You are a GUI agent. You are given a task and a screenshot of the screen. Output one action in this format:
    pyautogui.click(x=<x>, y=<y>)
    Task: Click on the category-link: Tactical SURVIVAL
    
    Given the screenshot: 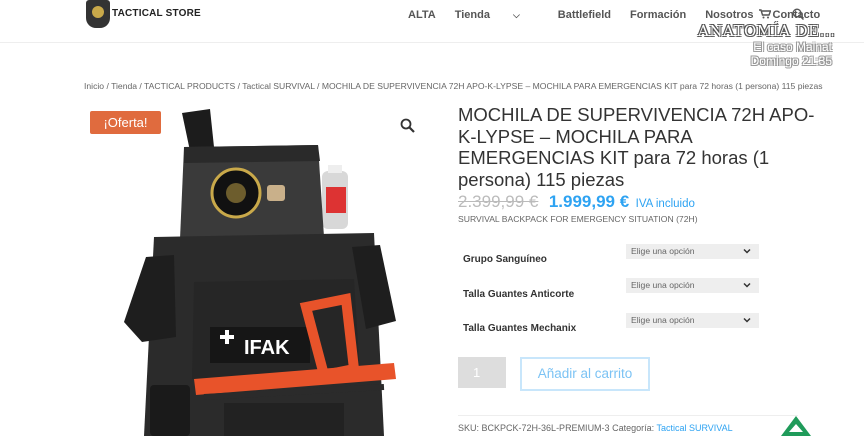 What is the action you would take?
    pyautogui.click(x=694, y=428)
    